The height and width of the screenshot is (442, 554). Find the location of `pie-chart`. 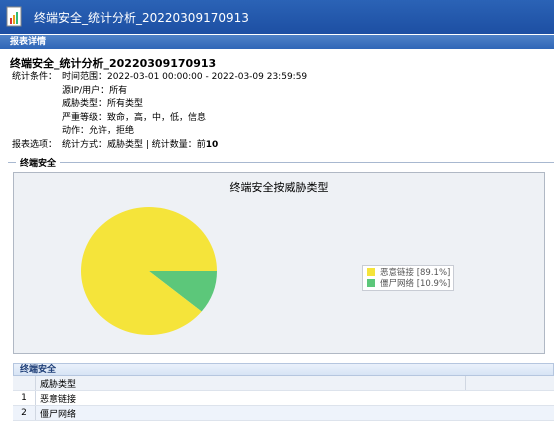

pie-chart is located at coordinates (149, 271).